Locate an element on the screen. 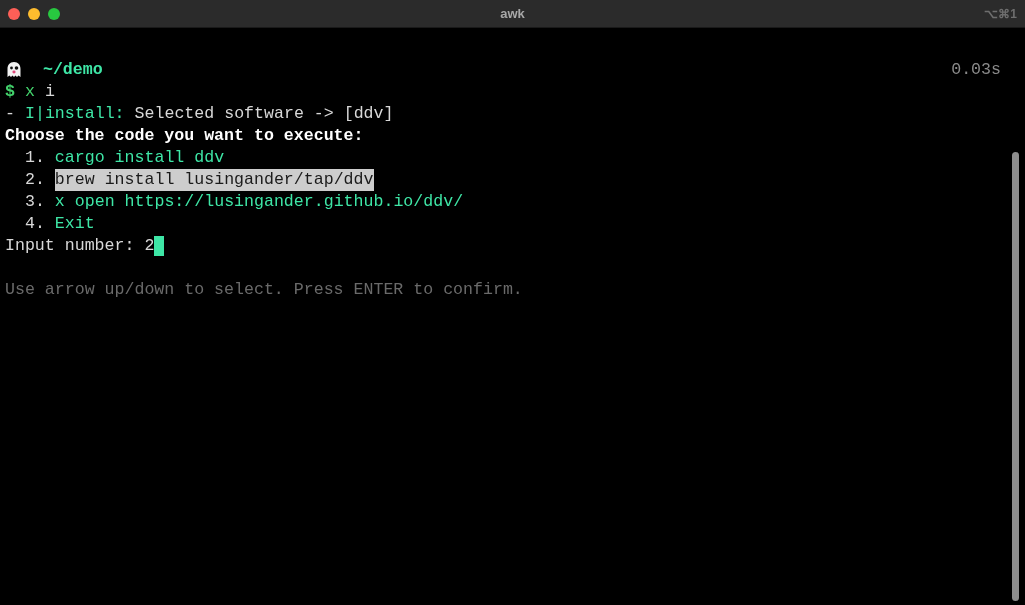 The image size is (1025, 605). hint-text: Use arrow up/down to select. Press ENTER to confirm. is located at coordinates (264, 290).